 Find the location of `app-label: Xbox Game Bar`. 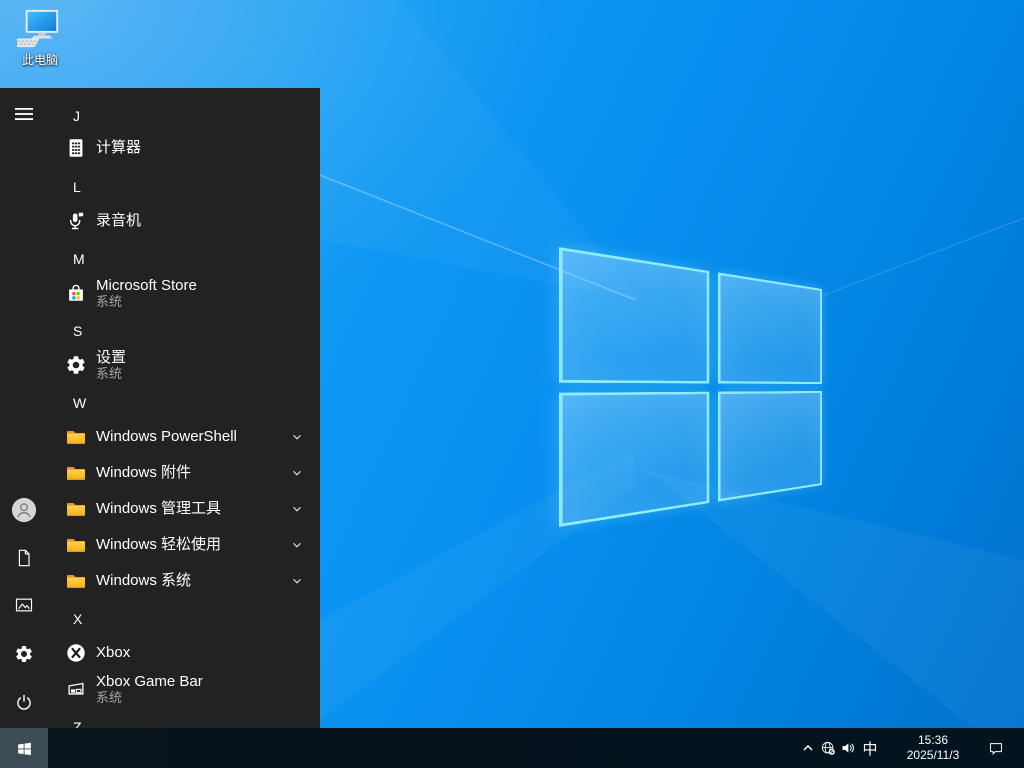

app-label: Xbox Game Bar is located at coordinates (149, 681).